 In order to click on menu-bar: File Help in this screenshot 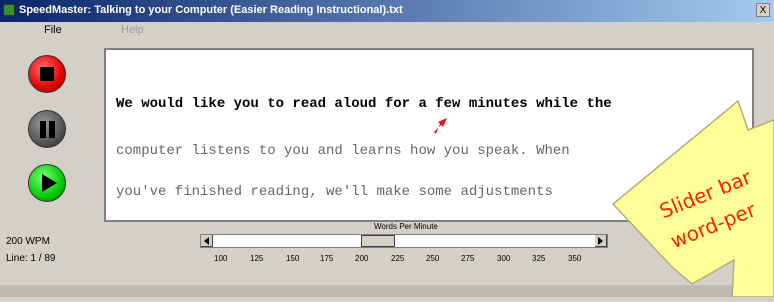, I will do `click(387, 31)`.